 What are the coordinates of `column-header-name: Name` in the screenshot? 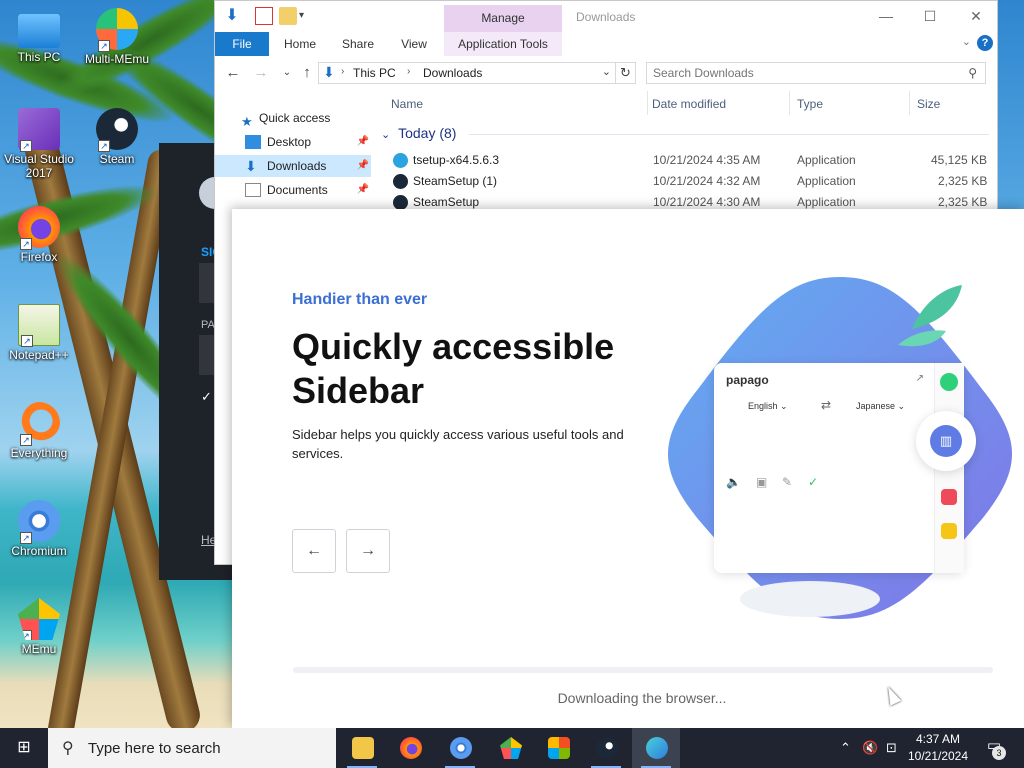 It's located at (407, 104).